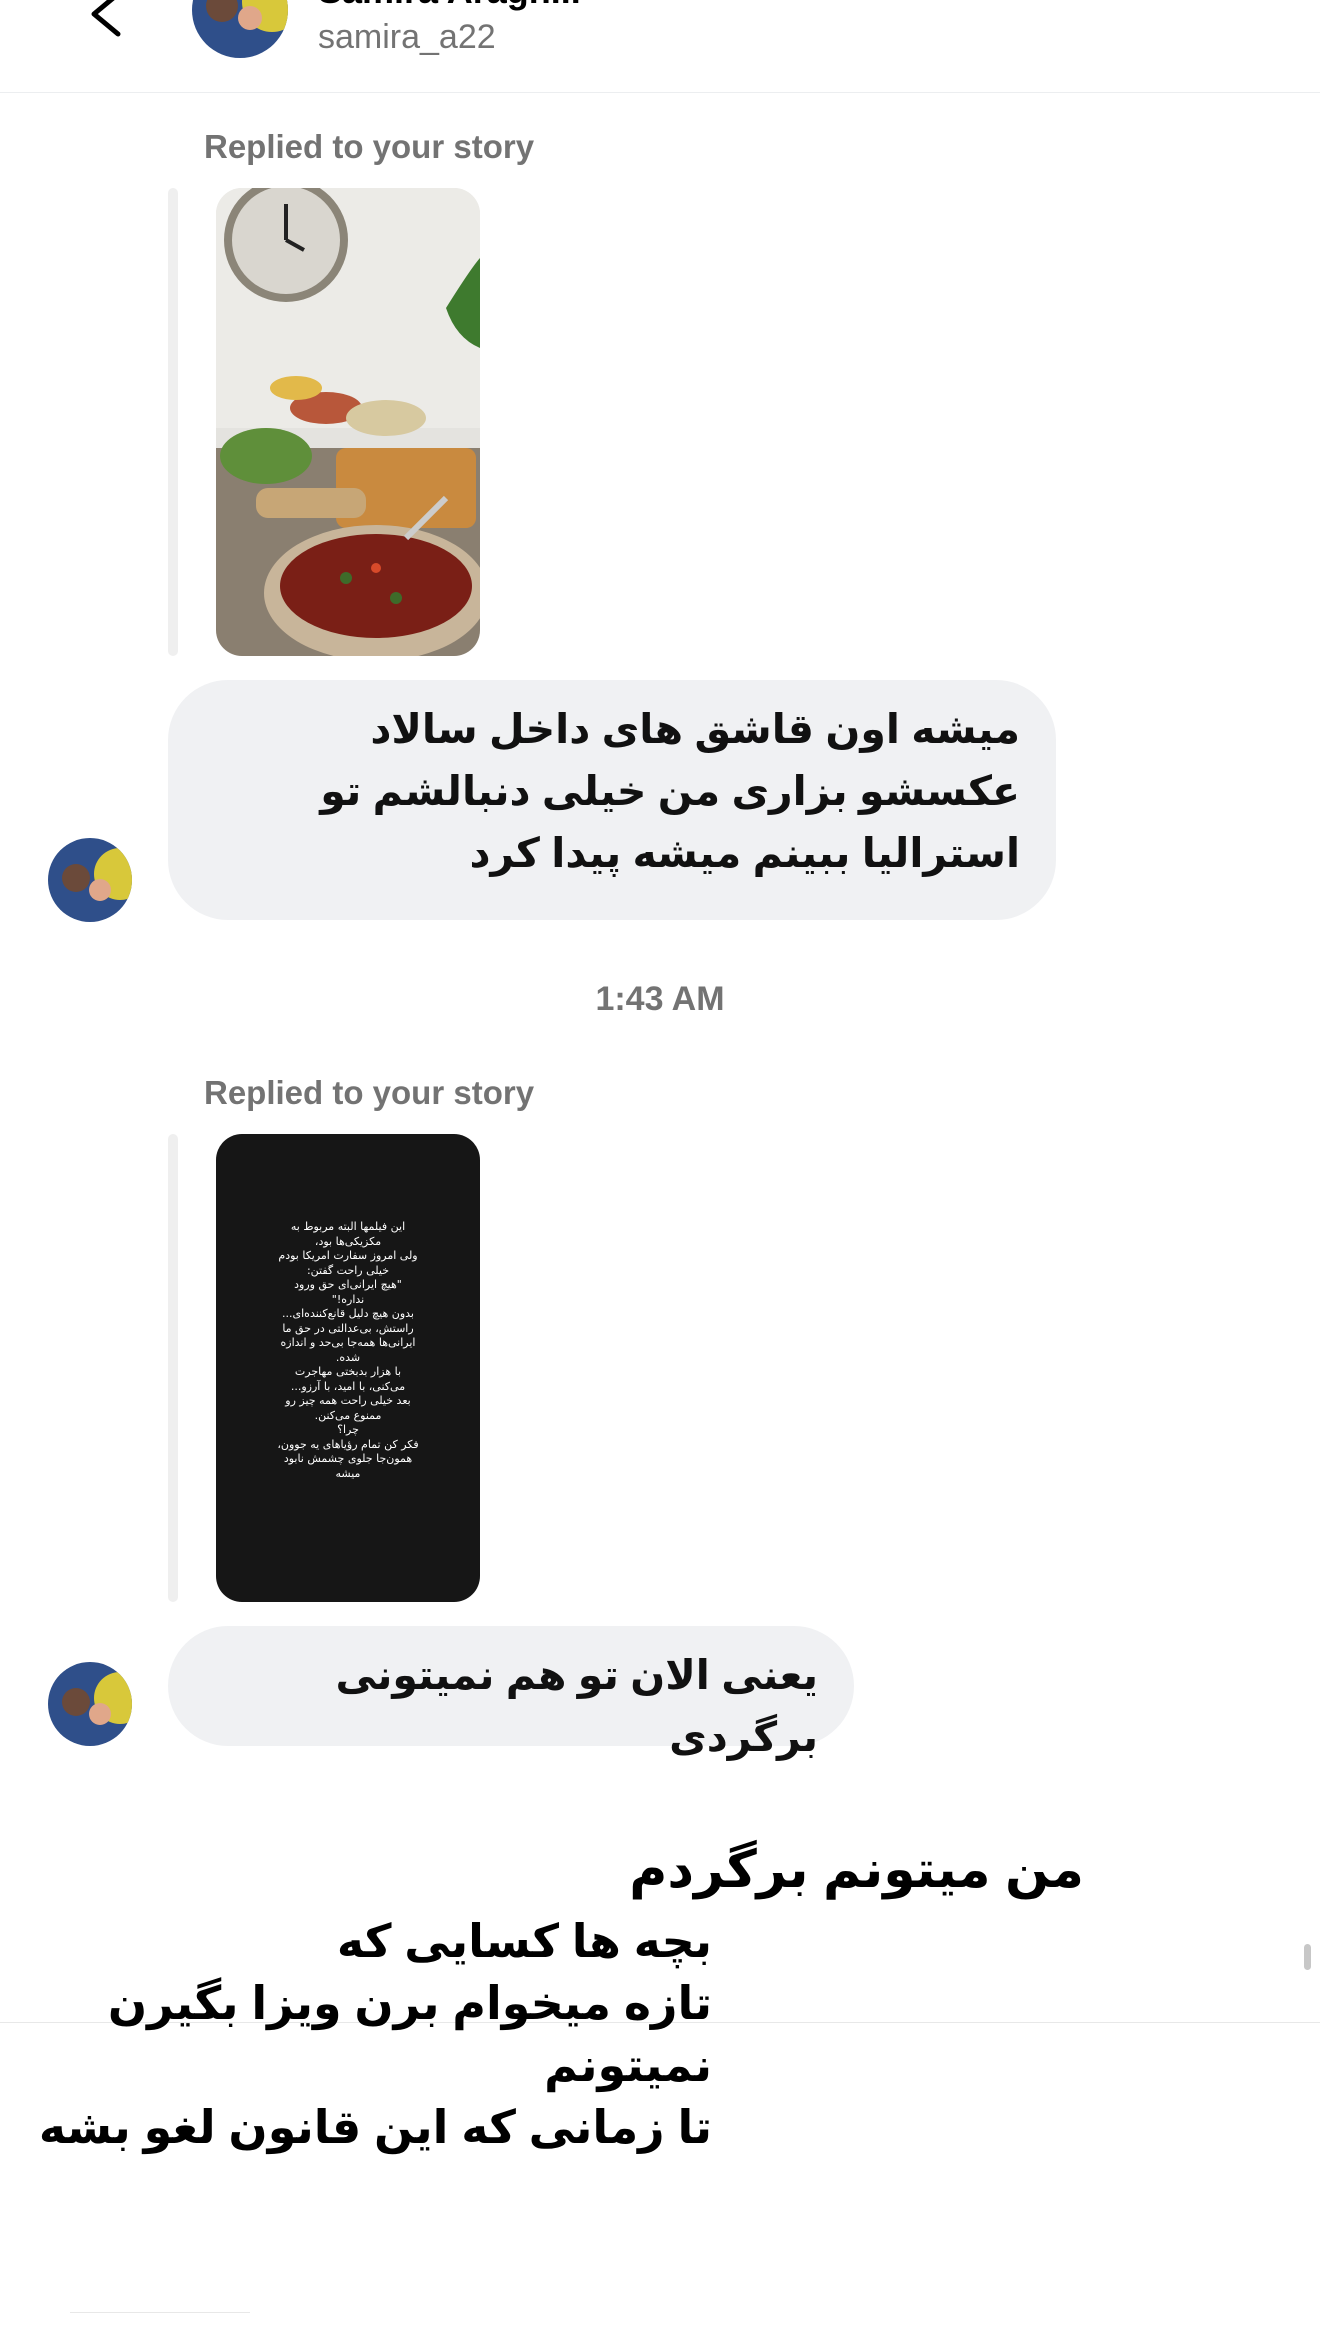 The height and width of the screenshot is (2346, 1320). I want to click on composer-line: تازه میخوام برن ویزا بگیرن, so click(409, 2003).